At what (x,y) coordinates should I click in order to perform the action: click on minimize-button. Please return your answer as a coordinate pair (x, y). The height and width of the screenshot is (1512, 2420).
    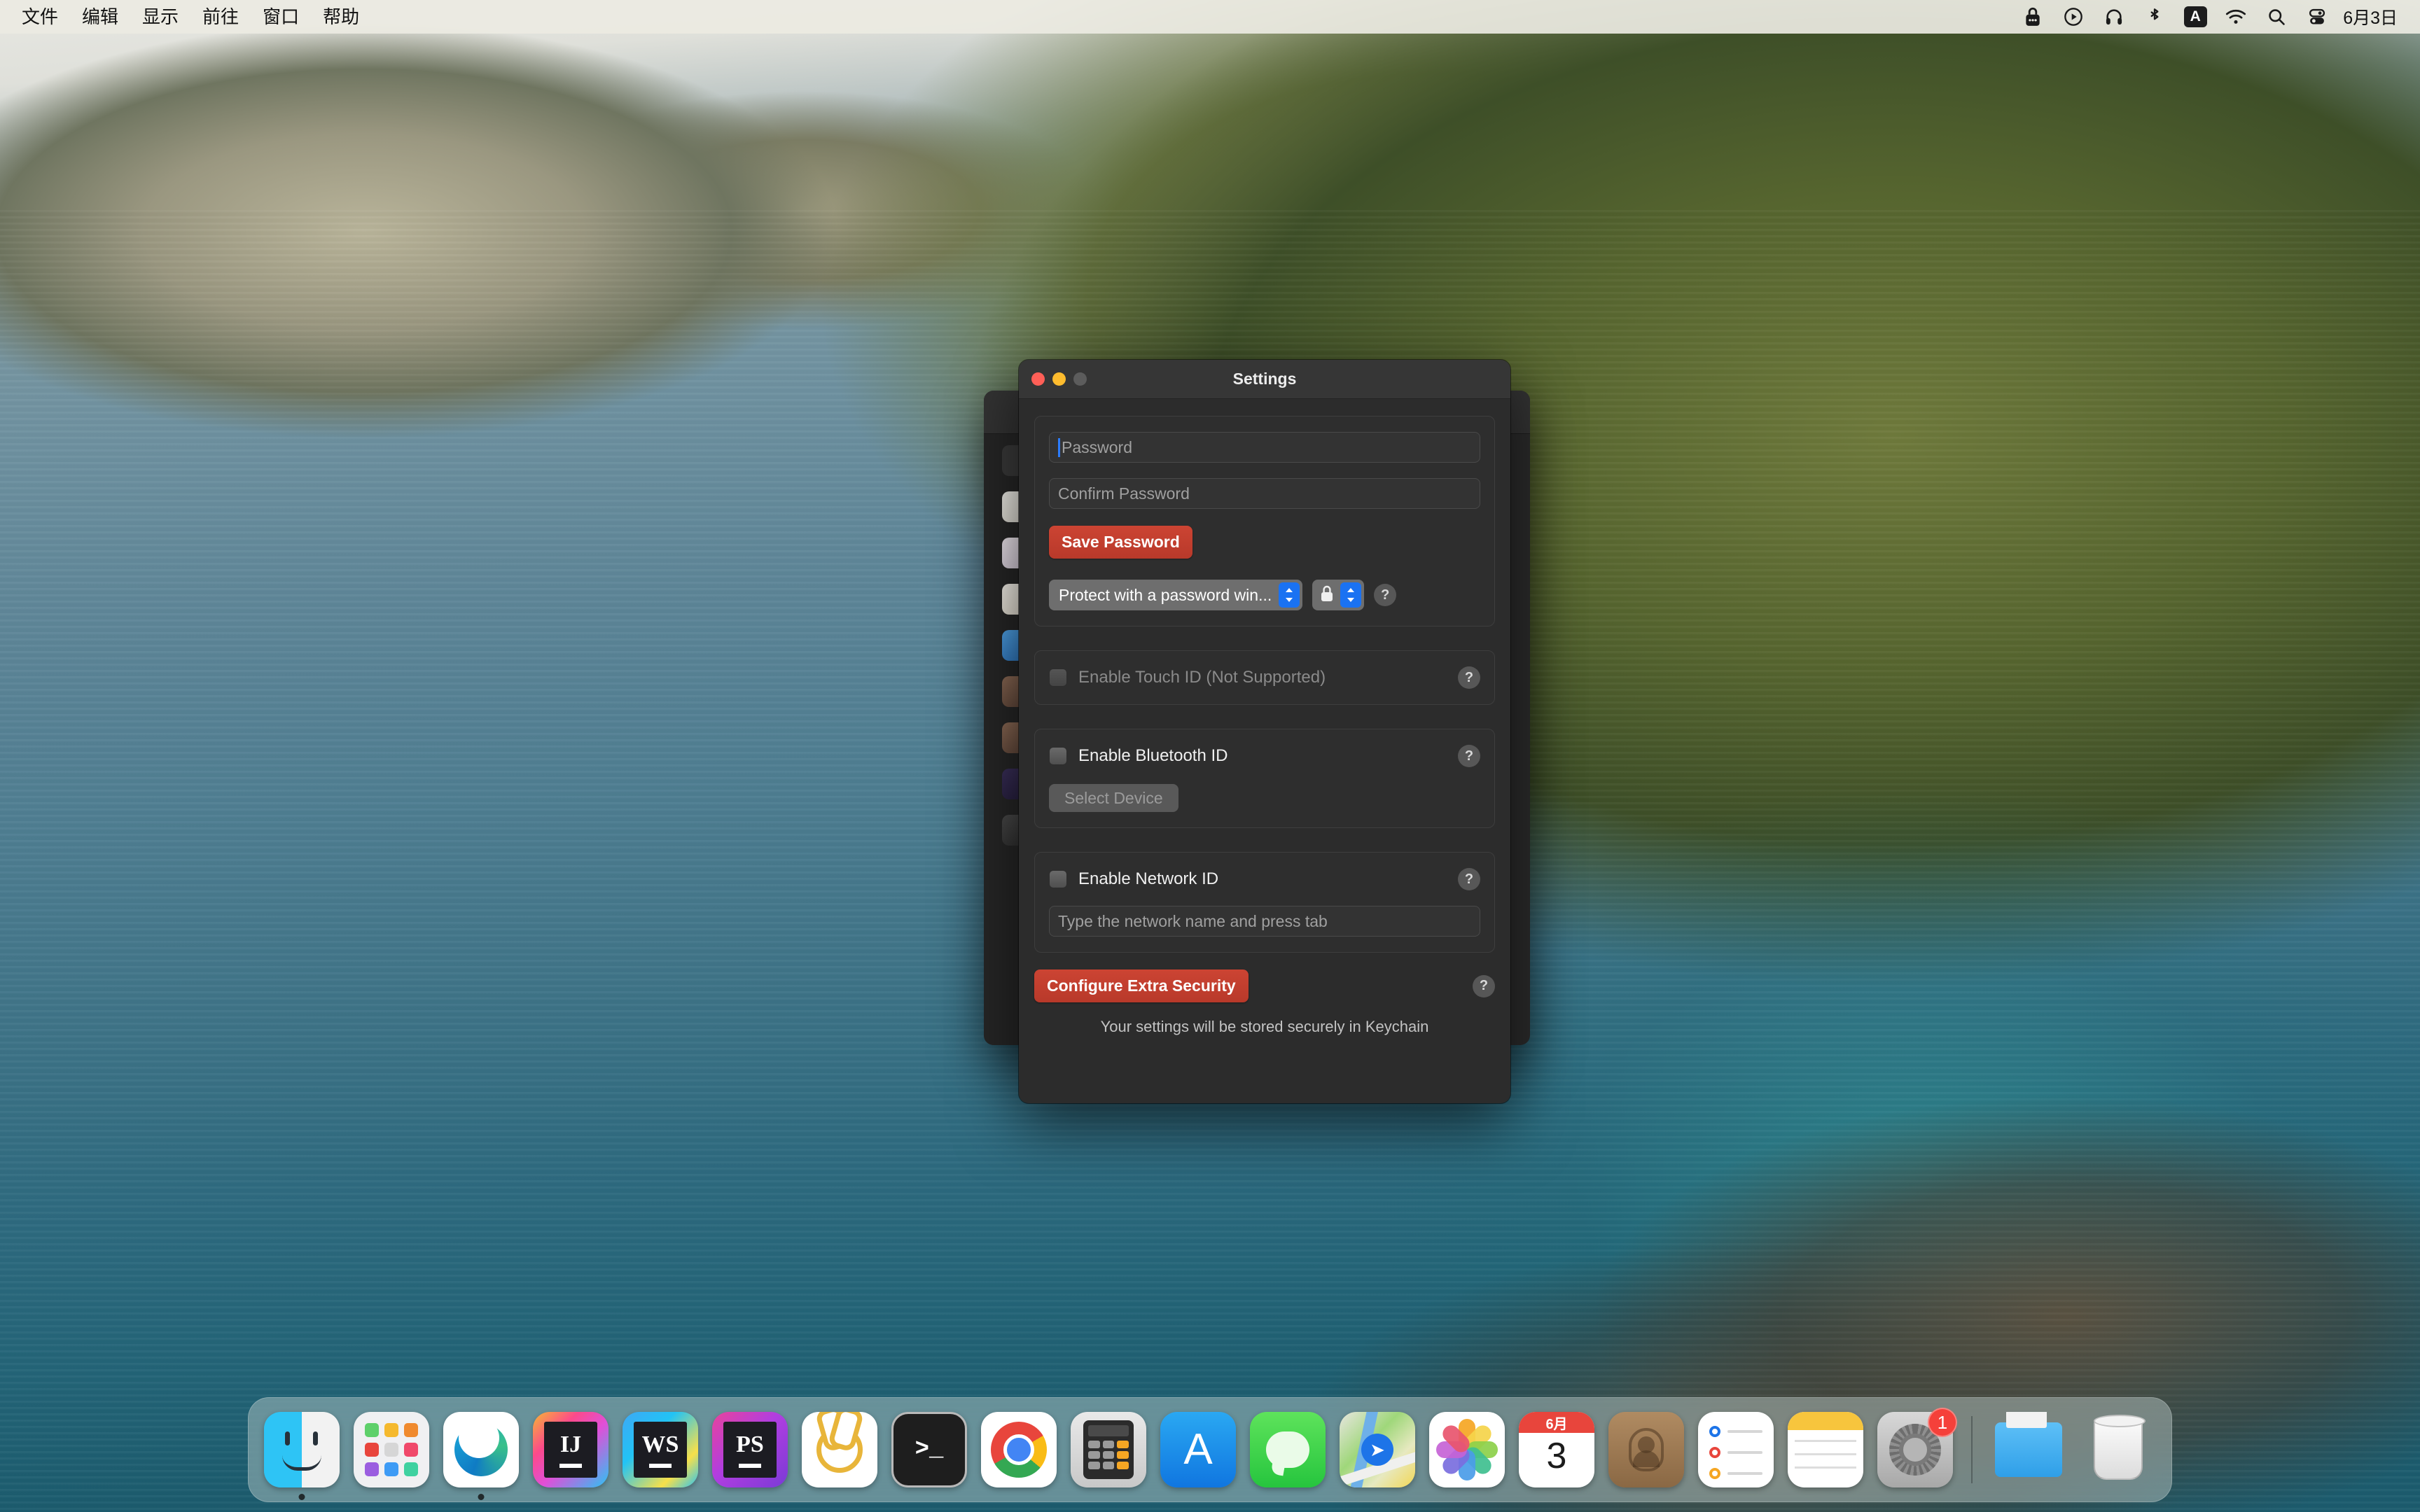
    Looking at the image, I should click on (1059, 379).